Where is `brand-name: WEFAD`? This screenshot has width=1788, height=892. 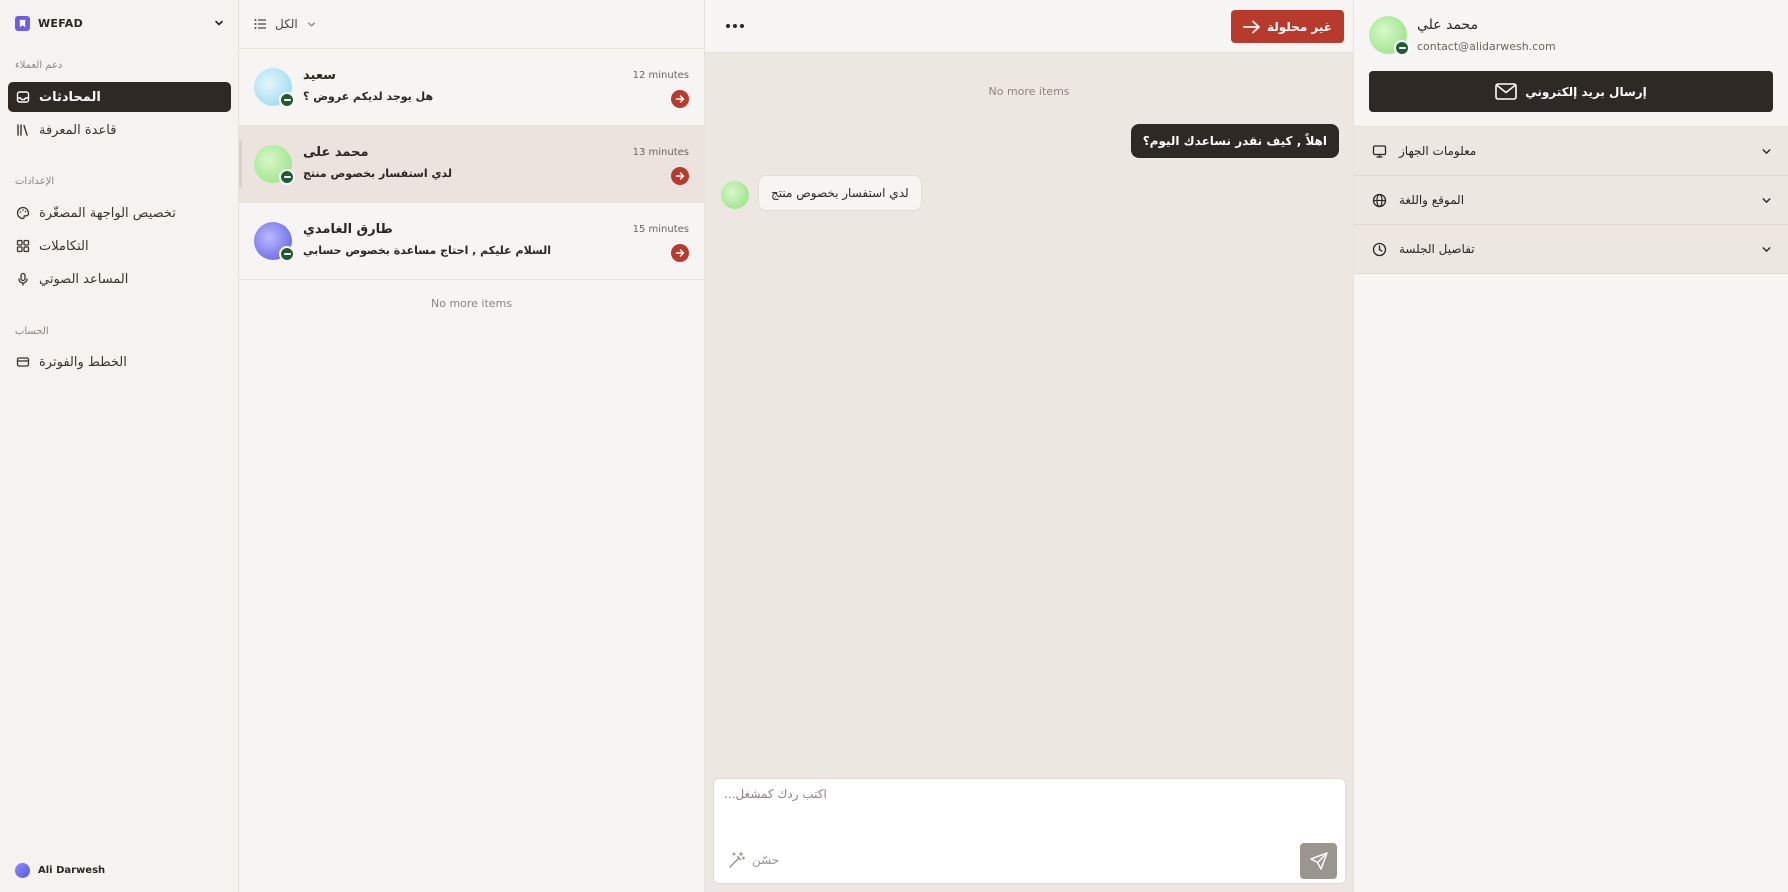
brand-name: WEFAD is located at coordinates (61, 23).